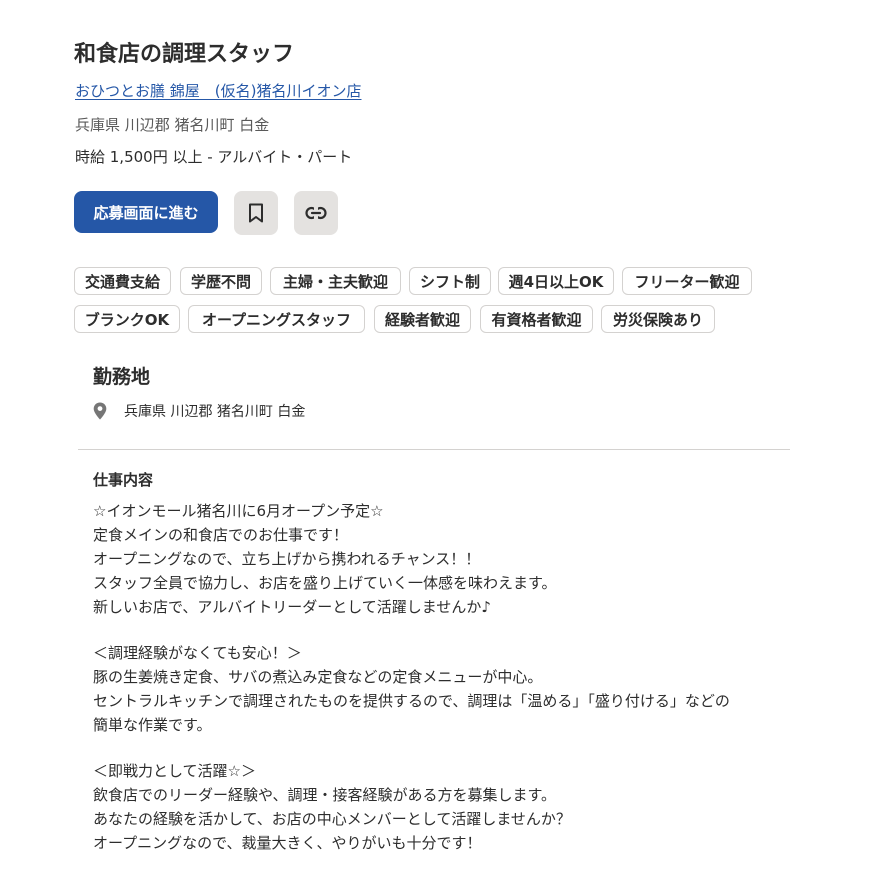 The height and width of the screenshot is (869, 875). Describe the element at coordinates (287, 843) in the screenshot. I see `description-line: オープニングなので、裁量大きく、やりがいも十分です！` at that location.